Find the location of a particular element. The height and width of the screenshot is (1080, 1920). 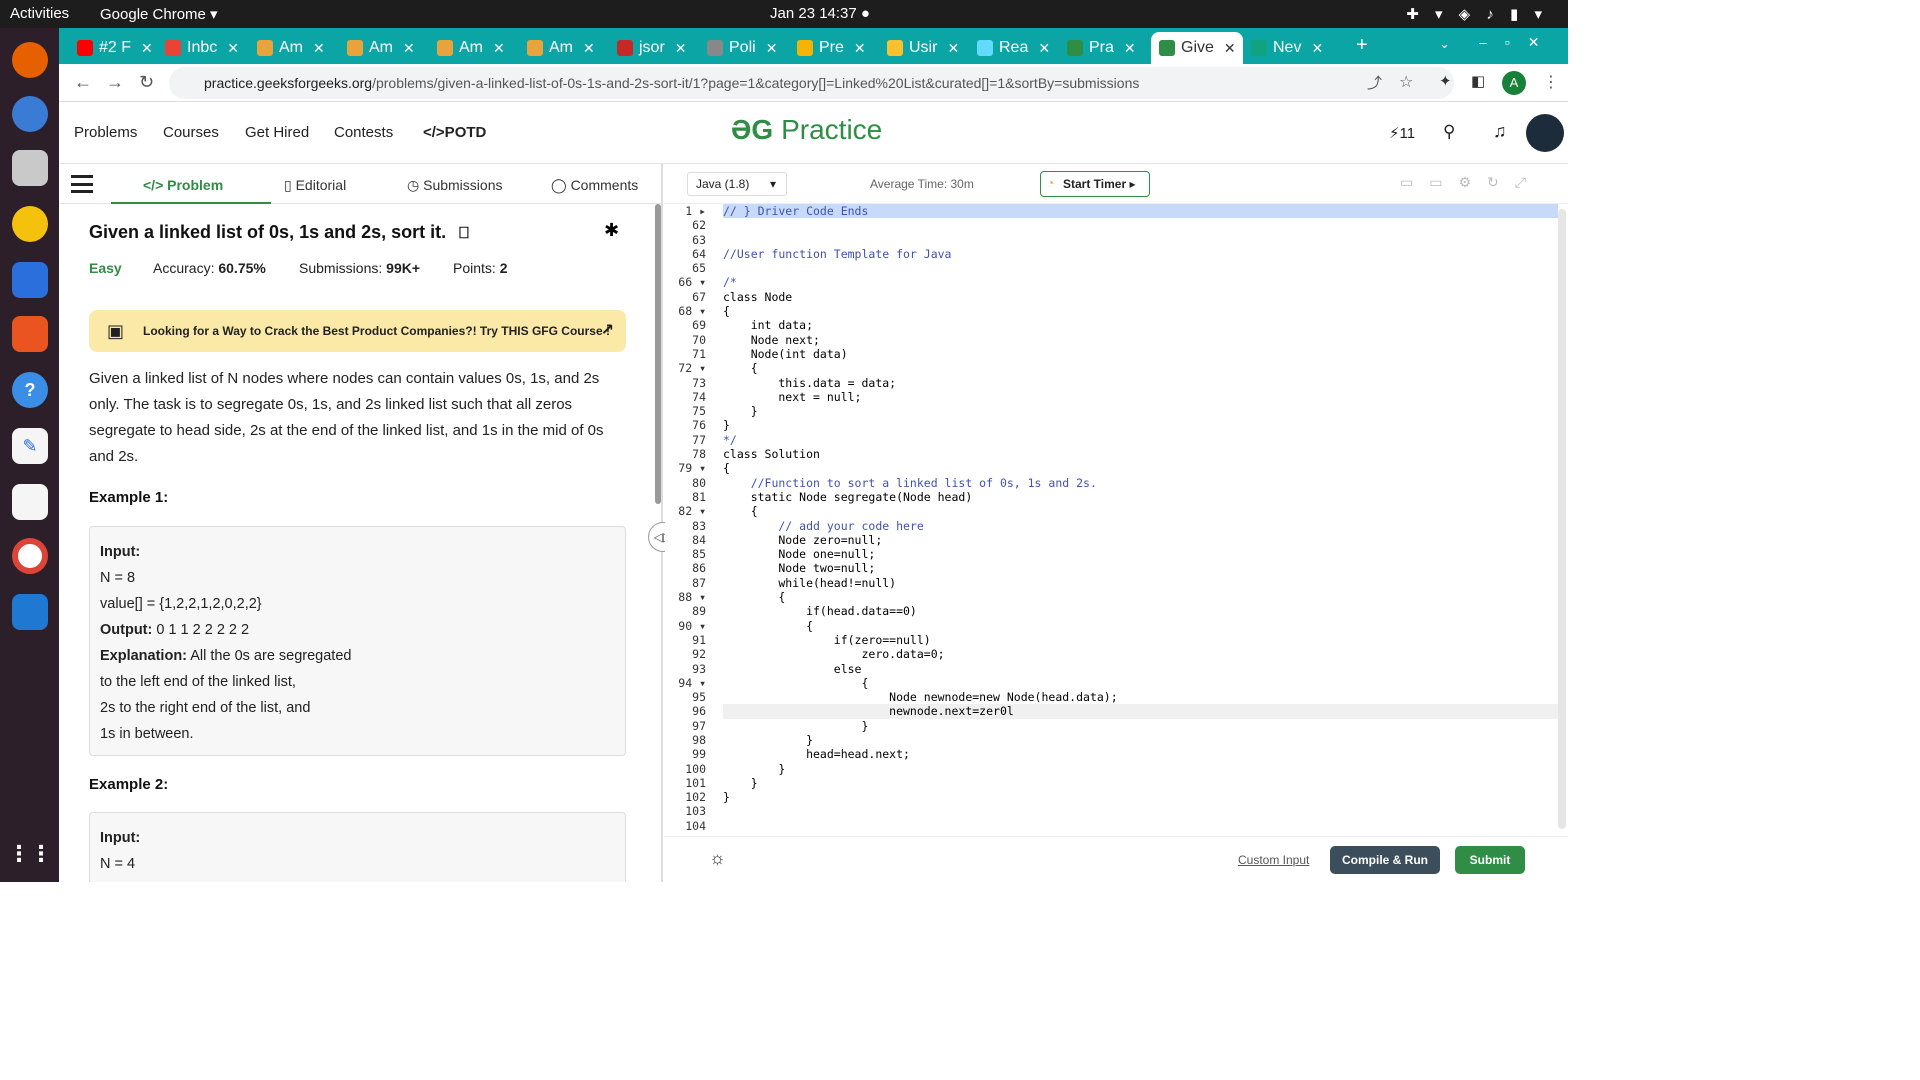

tab-favicon-icon is located at coordinates (625, 48).